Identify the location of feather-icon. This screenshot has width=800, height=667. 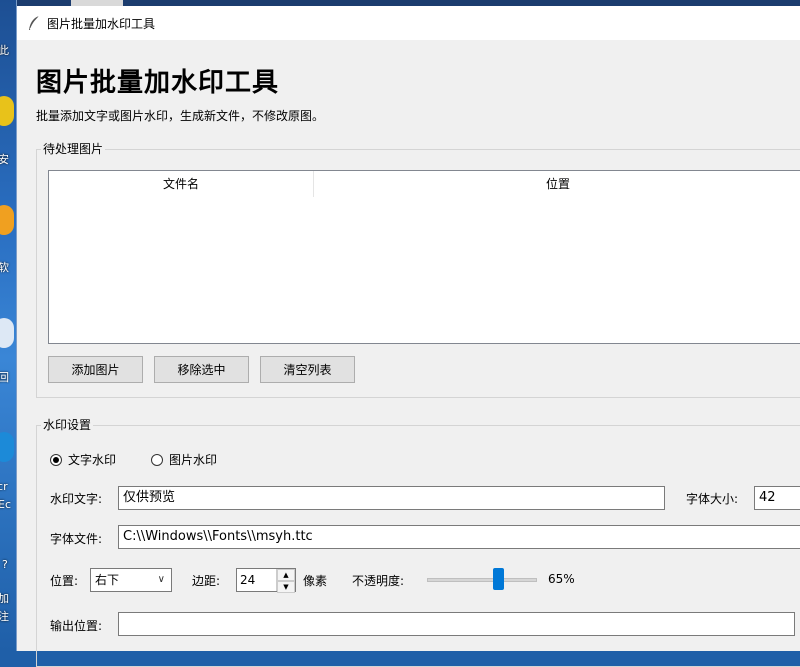
(34, 22).